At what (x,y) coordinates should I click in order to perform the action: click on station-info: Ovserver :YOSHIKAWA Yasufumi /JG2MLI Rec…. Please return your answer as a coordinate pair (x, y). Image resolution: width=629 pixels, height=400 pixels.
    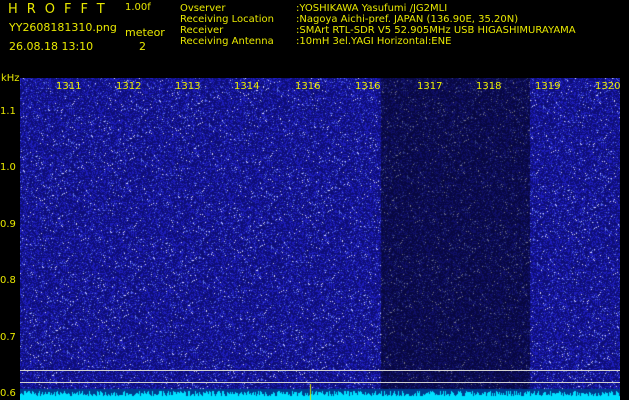
    Looking at the image, I should click on (378, 25).